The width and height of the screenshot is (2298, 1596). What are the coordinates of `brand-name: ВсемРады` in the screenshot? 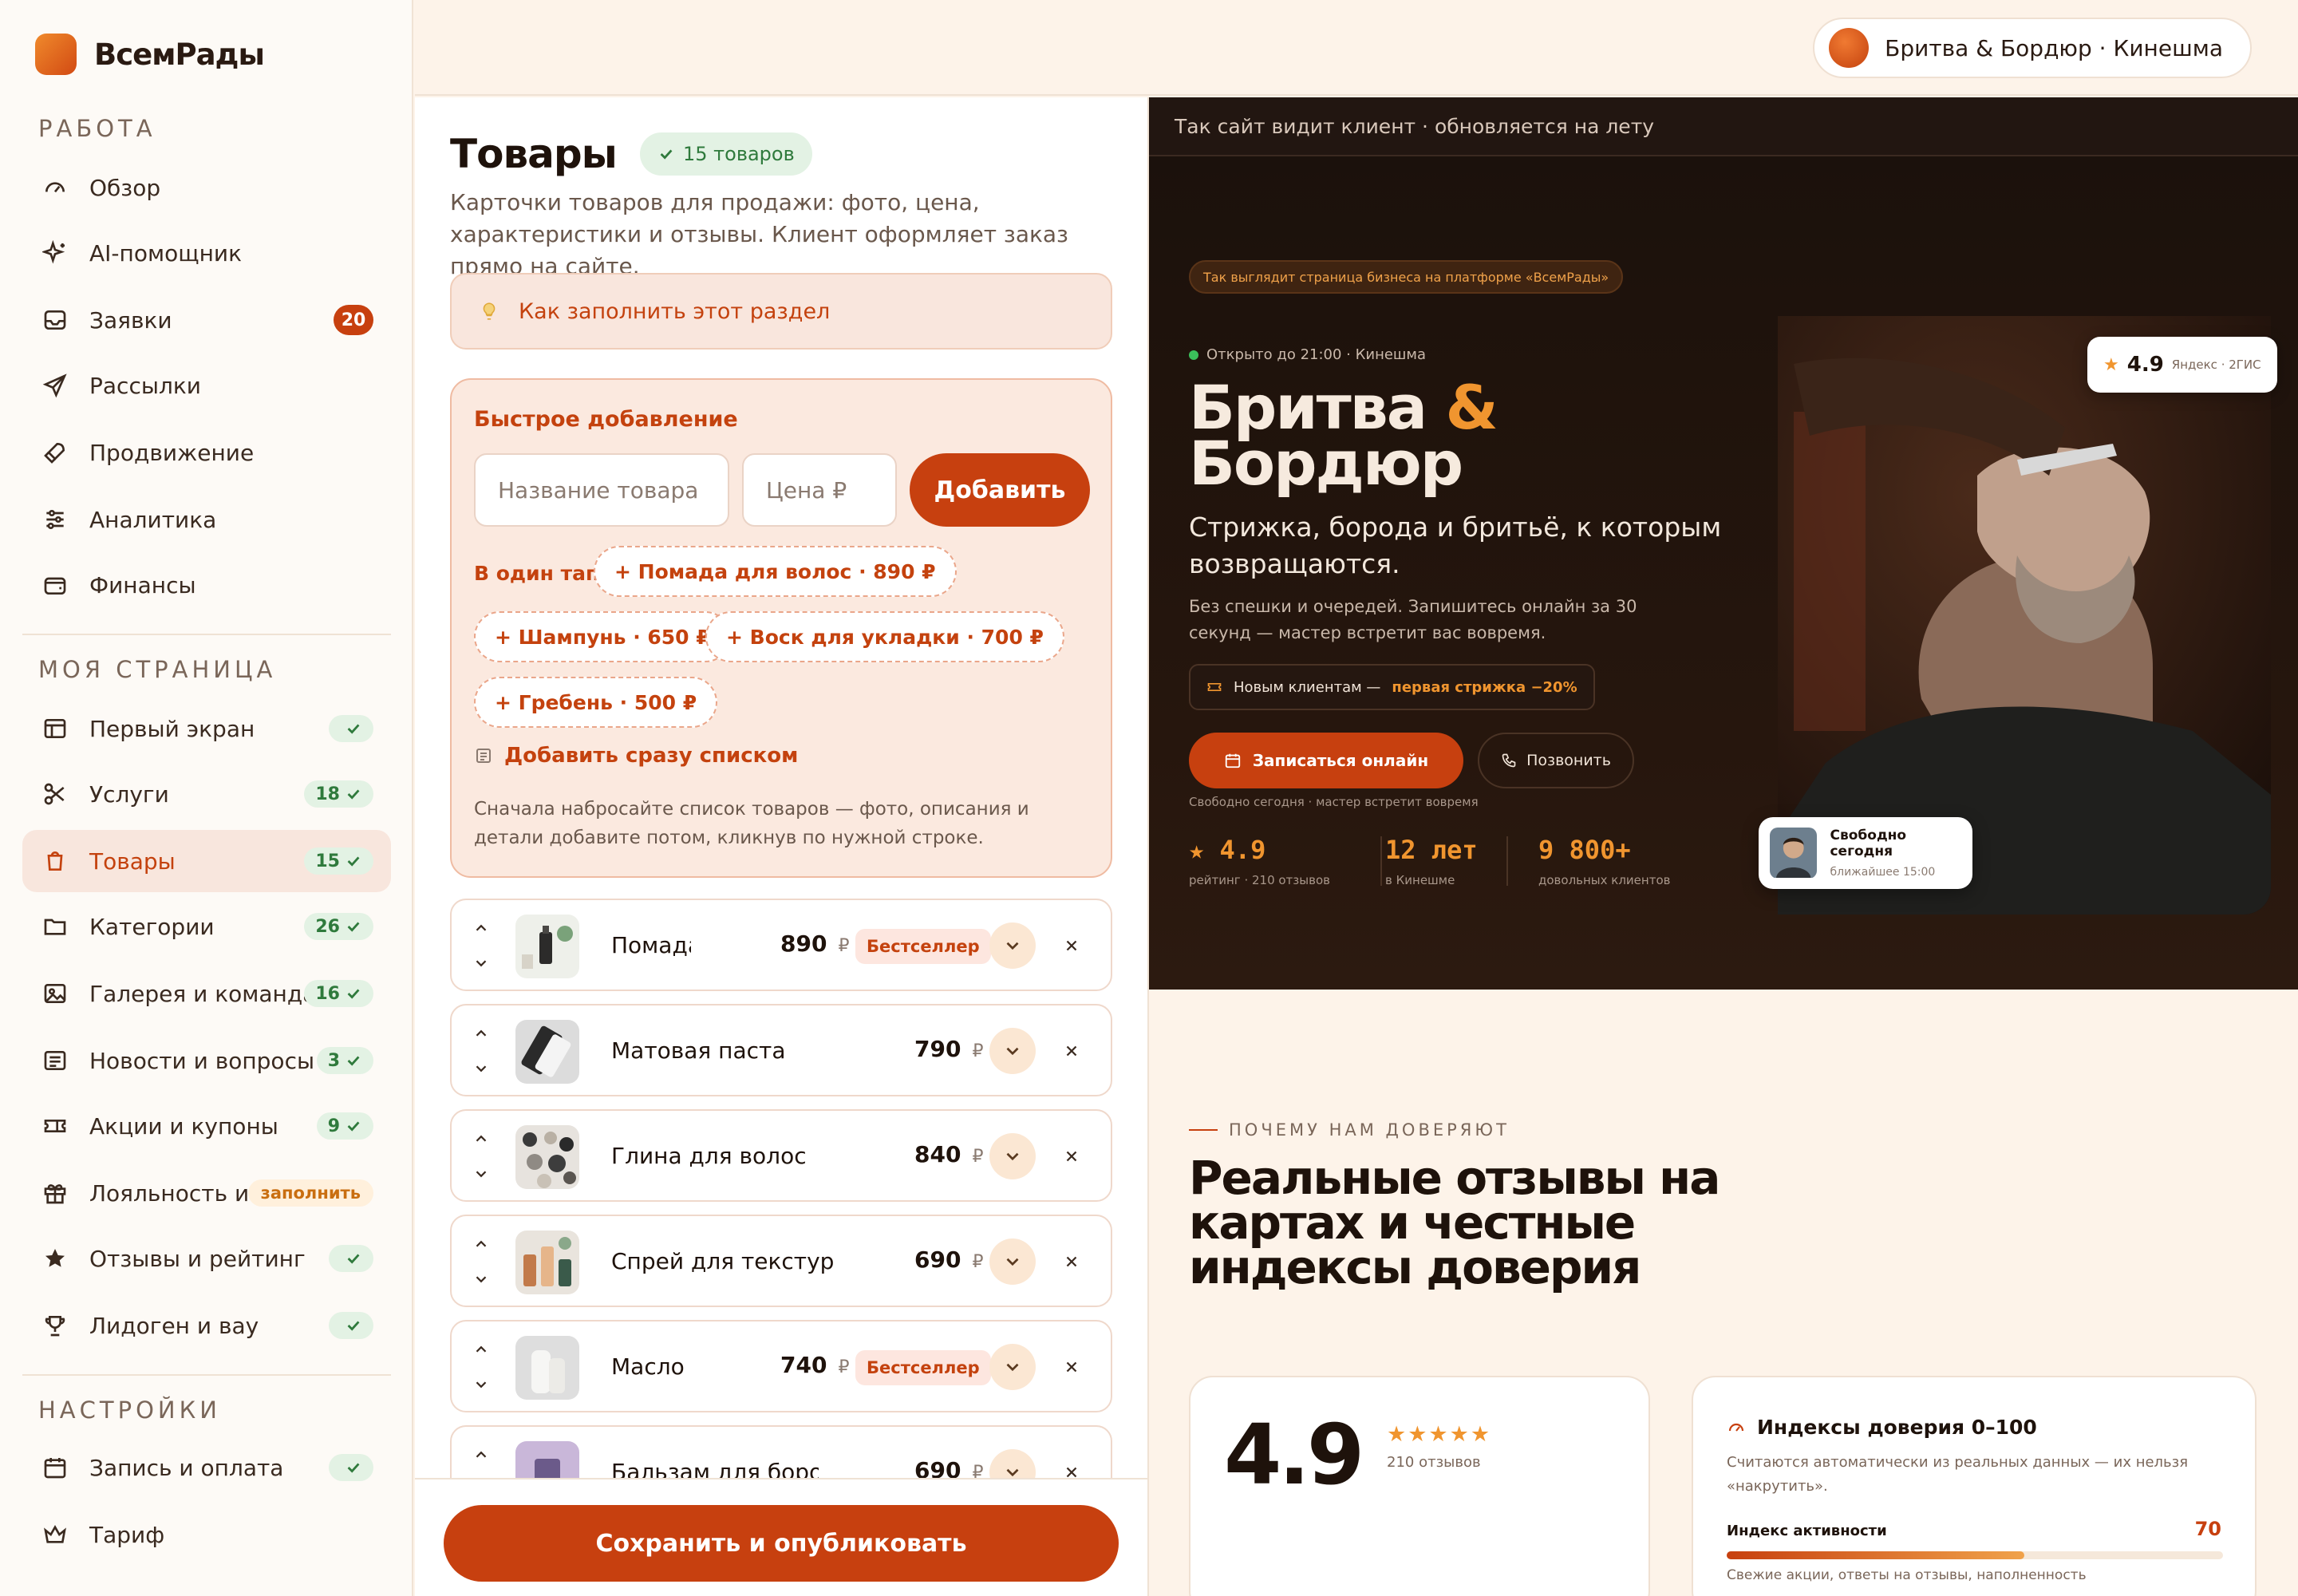 It's located at (179, 55).